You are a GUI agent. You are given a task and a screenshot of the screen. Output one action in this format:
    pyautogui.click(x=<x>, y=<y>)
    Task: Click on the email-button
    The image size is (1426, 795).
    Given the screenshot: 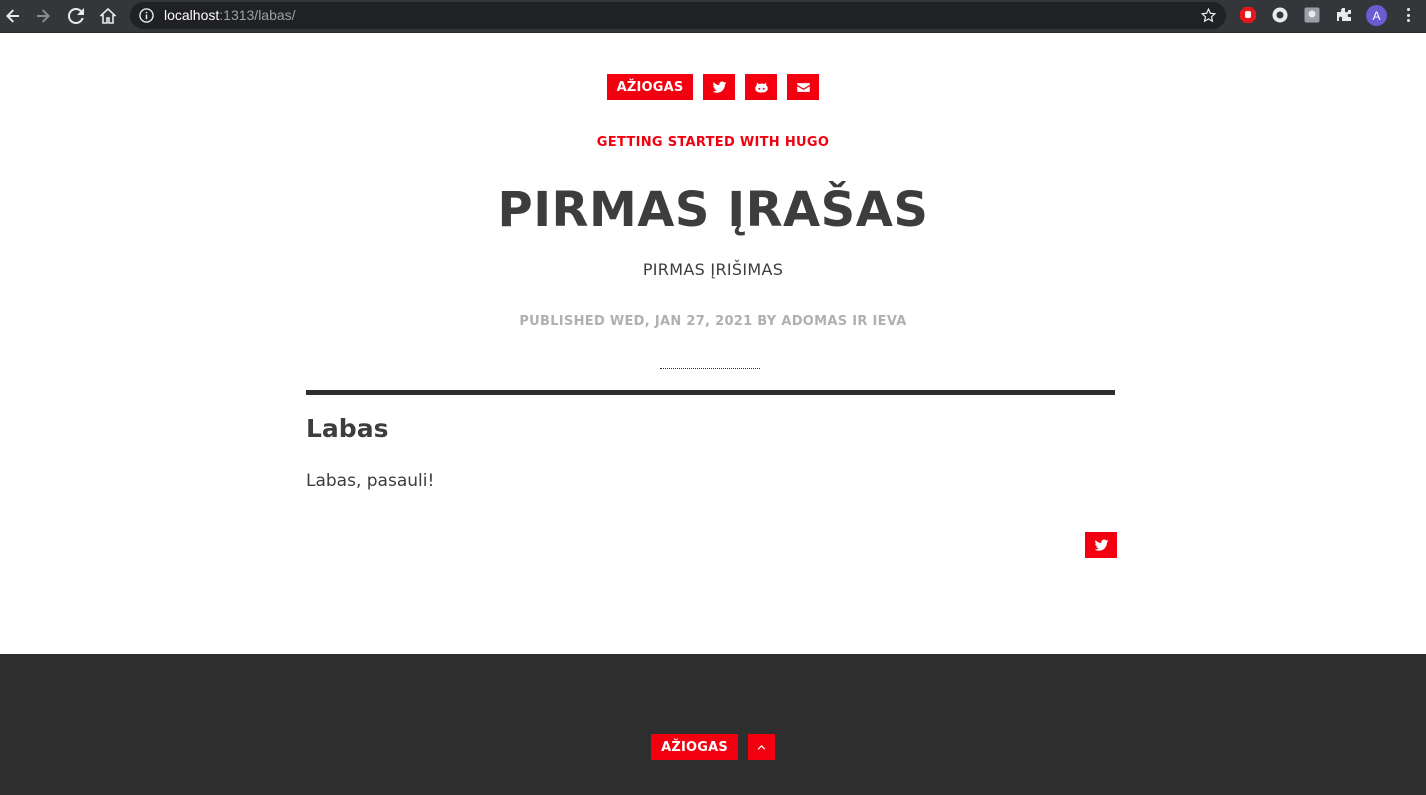 What is the action you would take?
    pyautogui.click(x=803, y=87)
    